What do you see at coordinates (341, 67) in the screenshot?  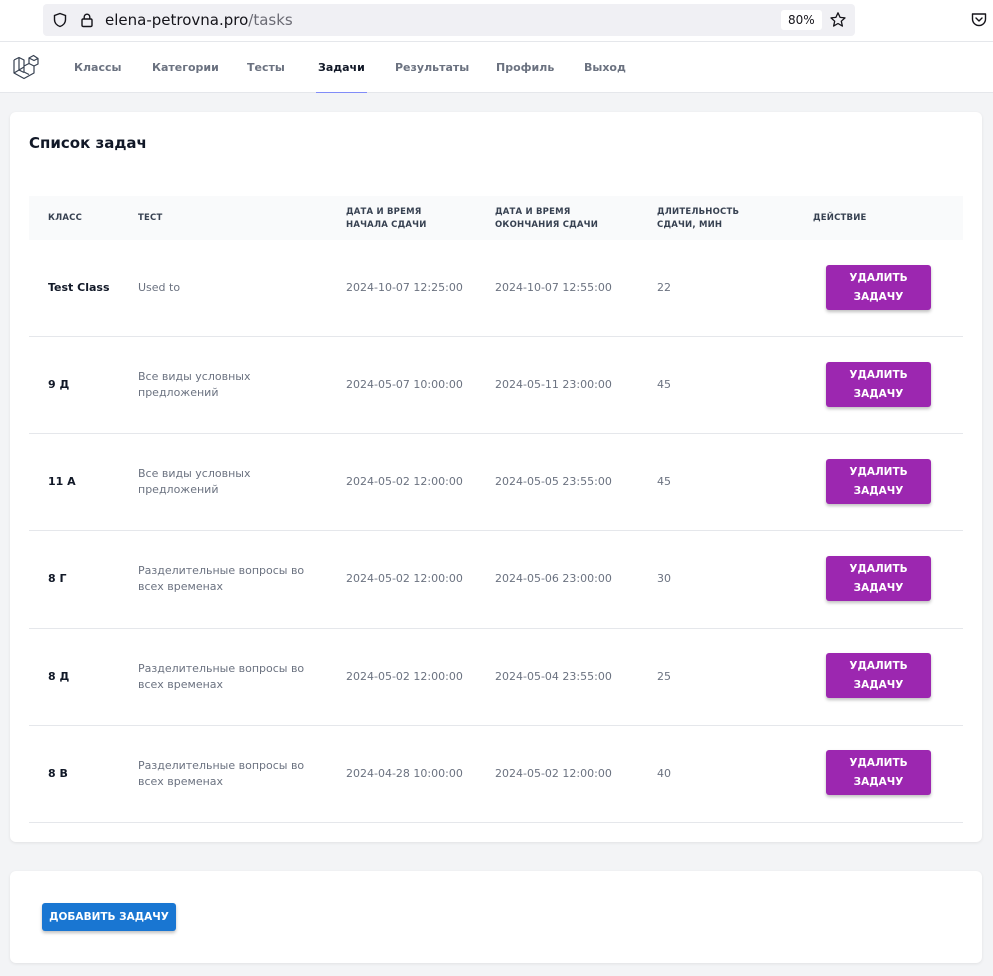 I see `nav-tasks: Задачи` at bounding box center [341, 67].